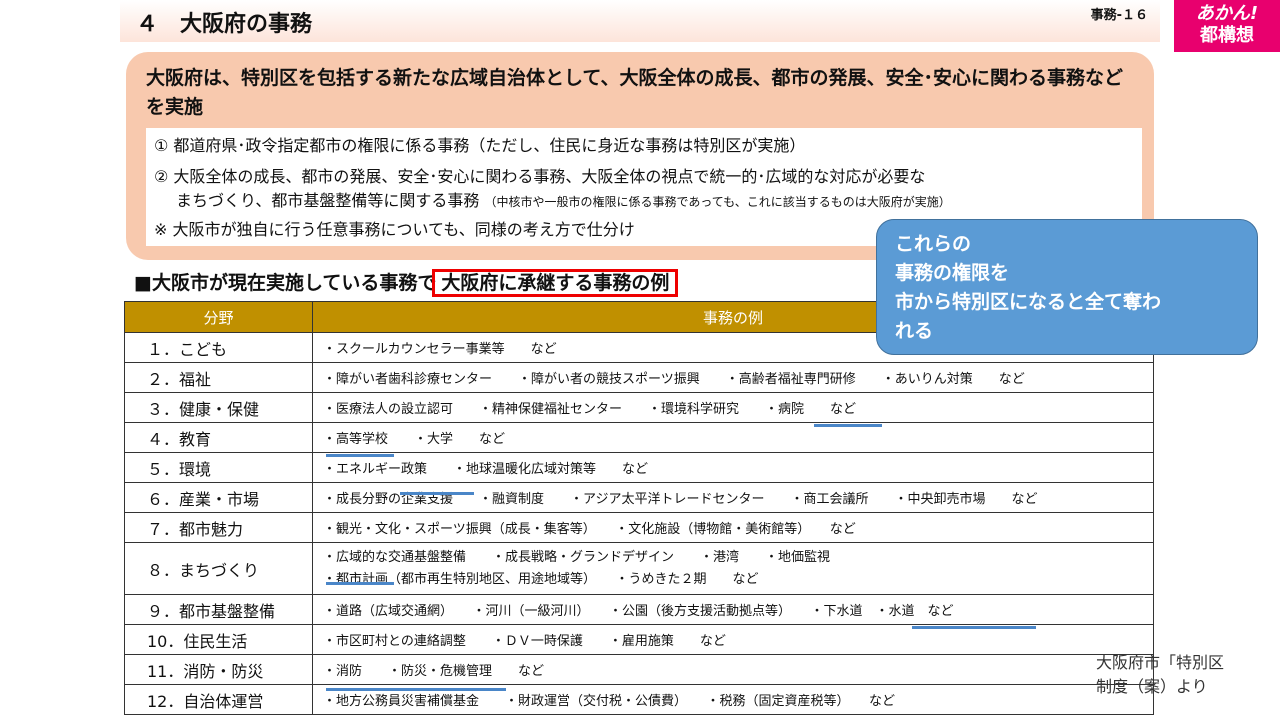 The image size is (1280, 720). What do you see at coordinates (1160, 662) in the screenshot?
I see `source-note-line-1: 大阪府市「特別区` at bounding box center [1160, 662].